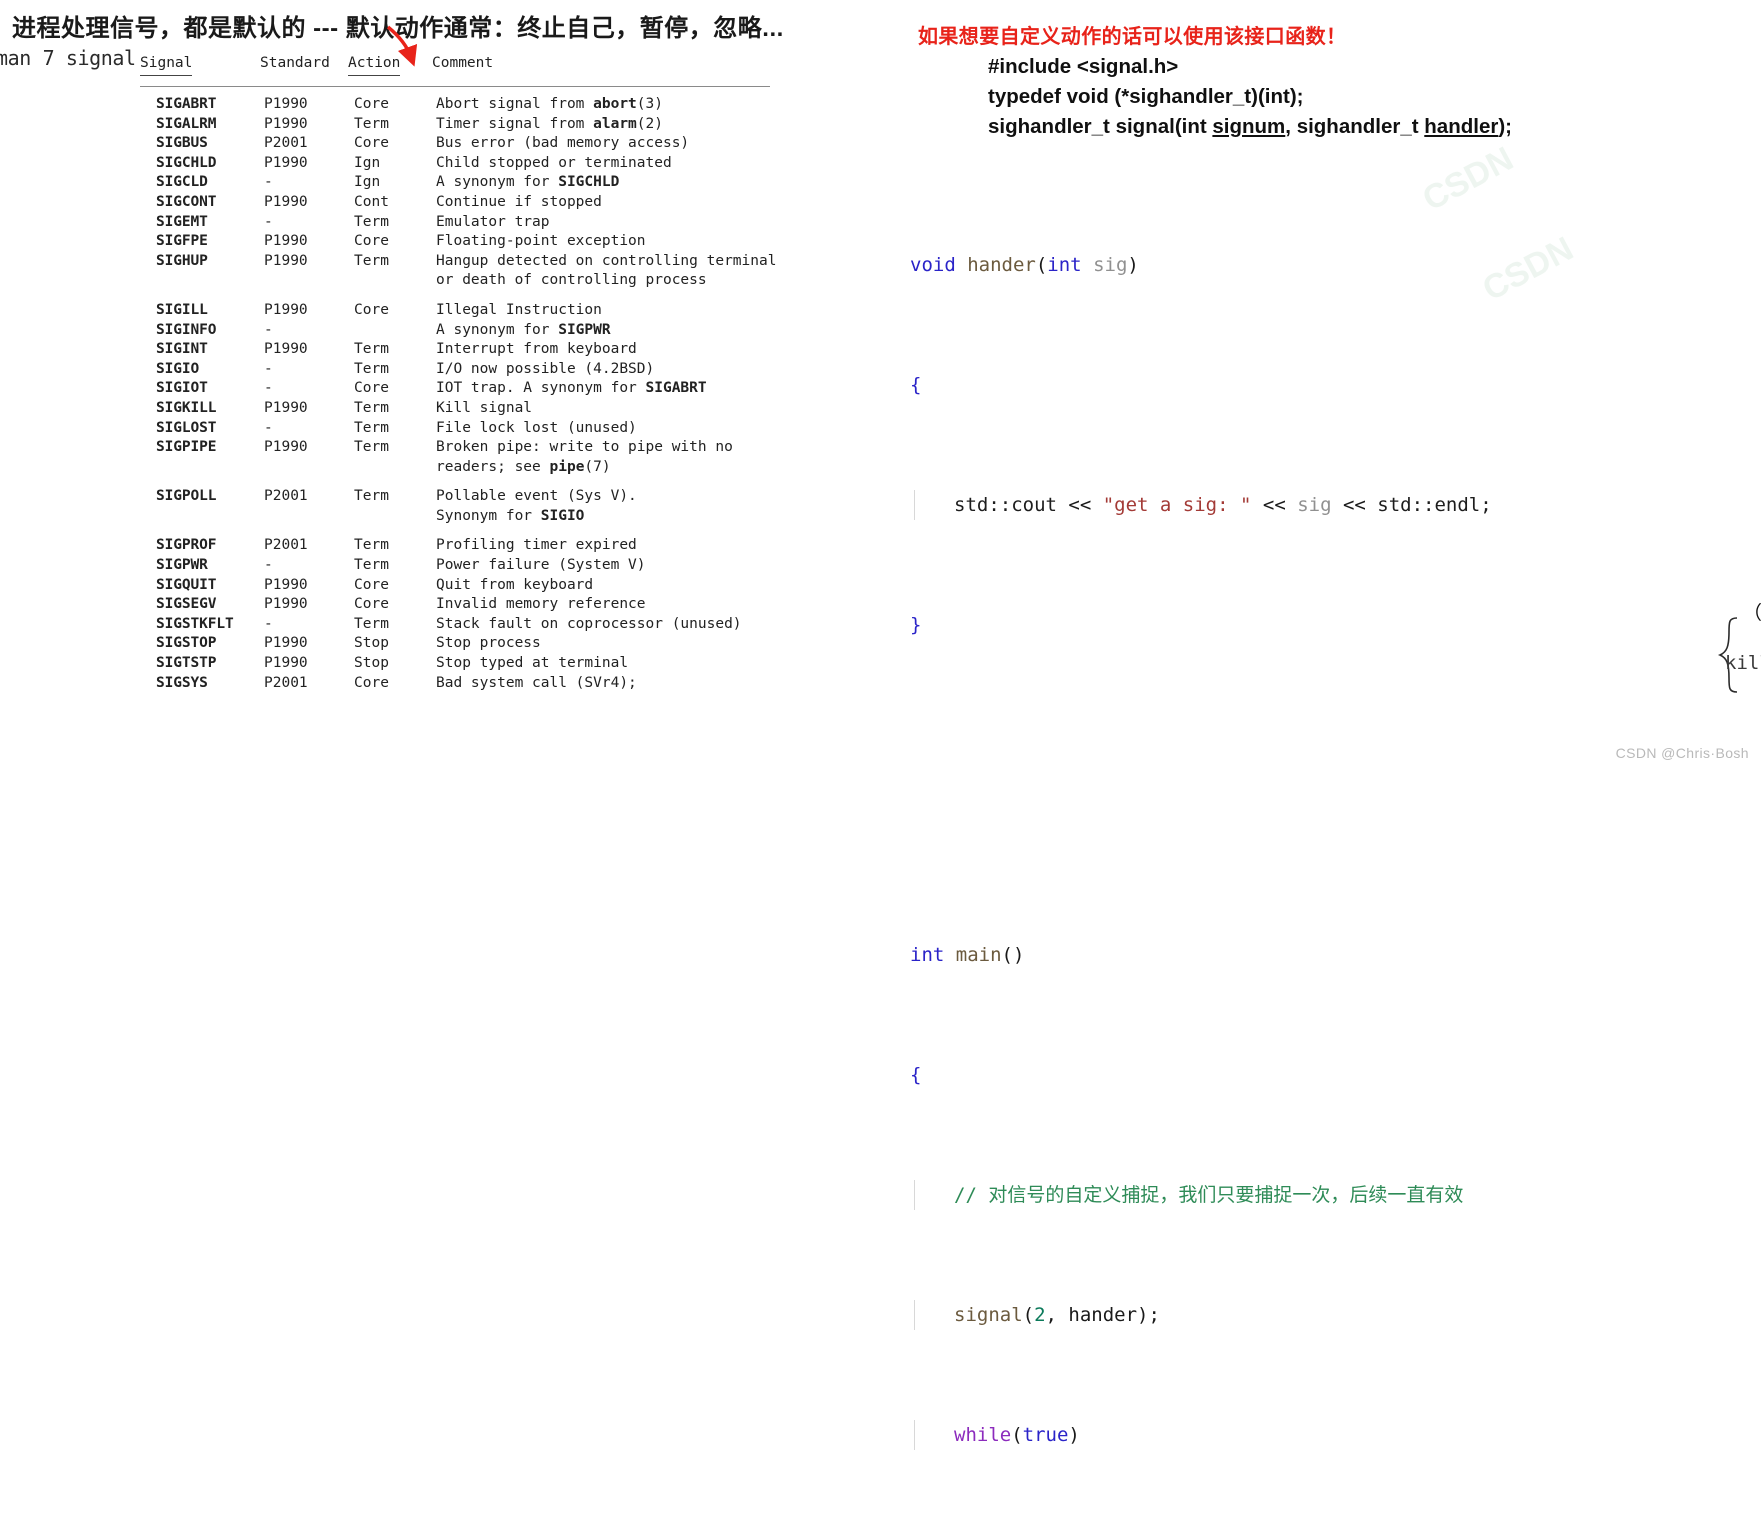  Describe the element at coordinates (371, 201) in the screenshot. I see `cell-action: Cont` at that location.